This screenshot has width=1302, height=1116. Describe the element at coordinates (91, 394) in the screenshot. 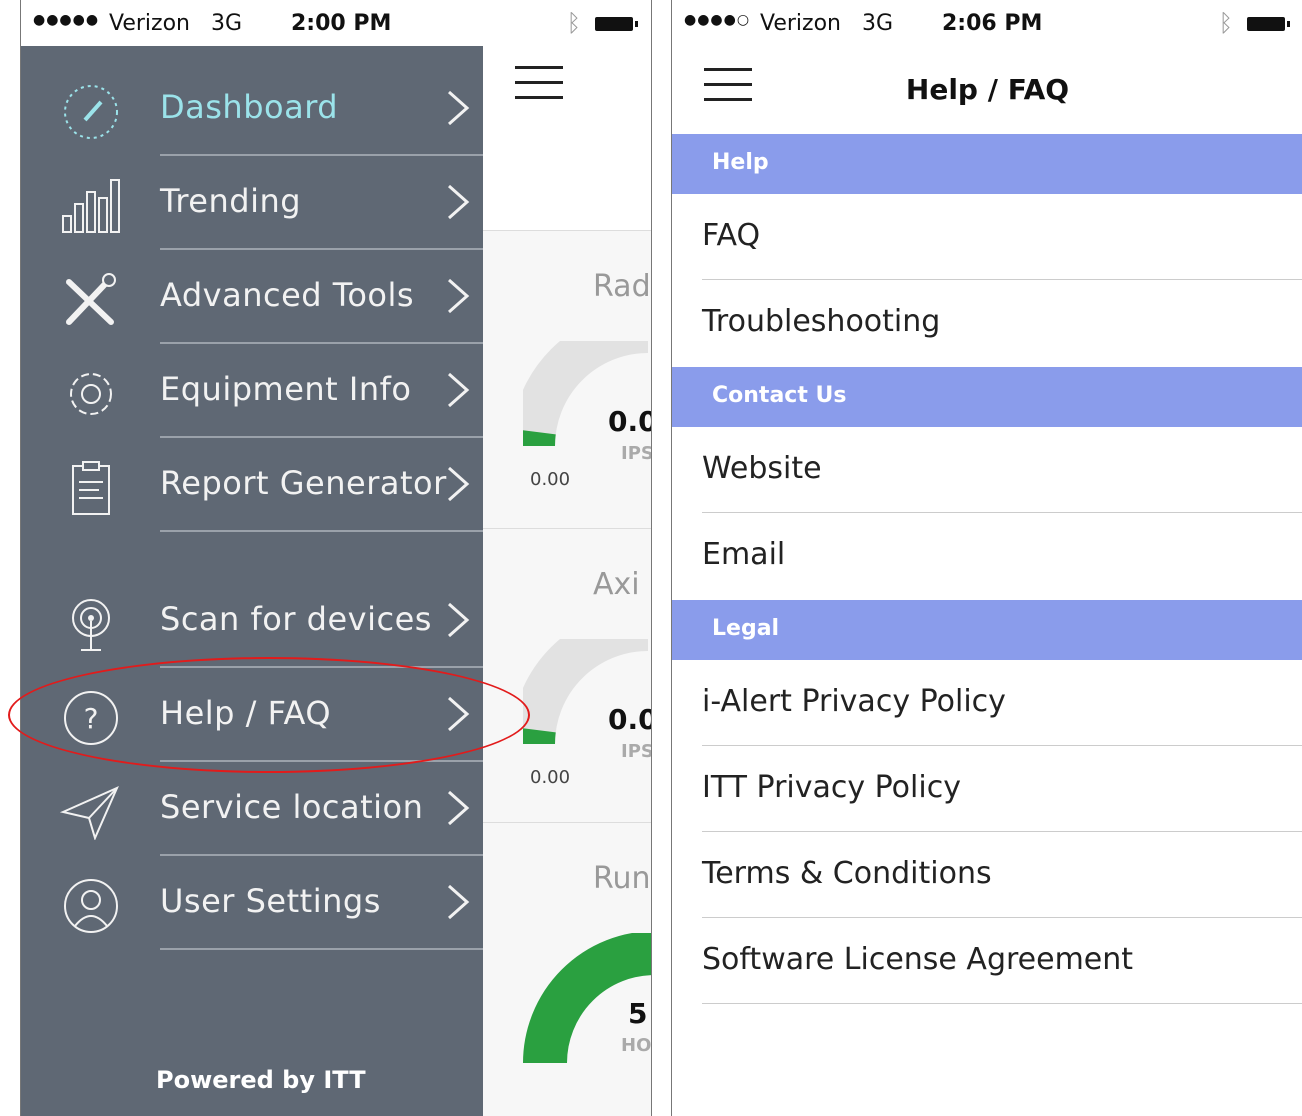

I see `gear-icon` at that location.